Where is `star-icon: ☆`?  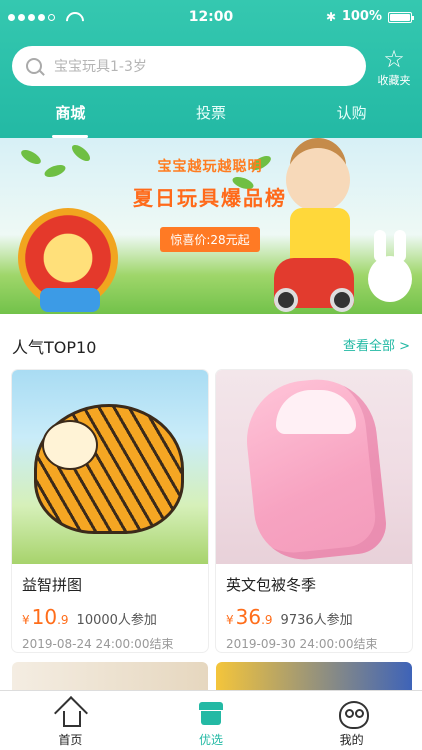
star-icon: ☆ is located at coordinates (394, 59).